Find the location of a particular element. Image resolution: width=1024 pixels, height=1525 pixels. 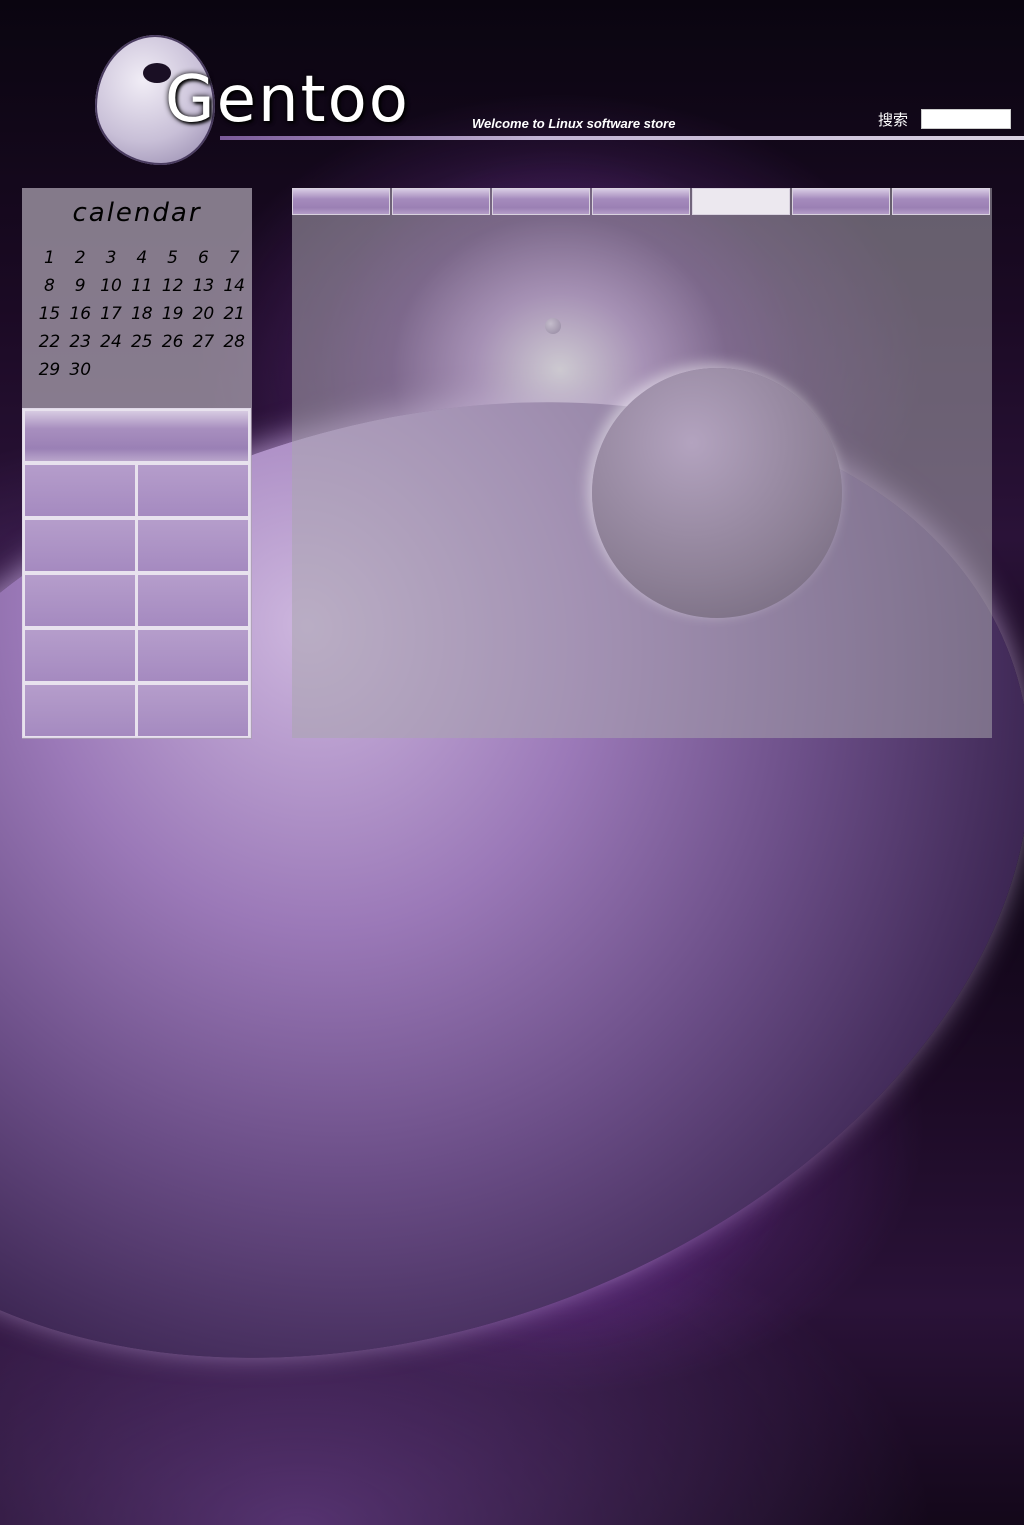

calendar-day: 28 is located at coordinates (234, 342).